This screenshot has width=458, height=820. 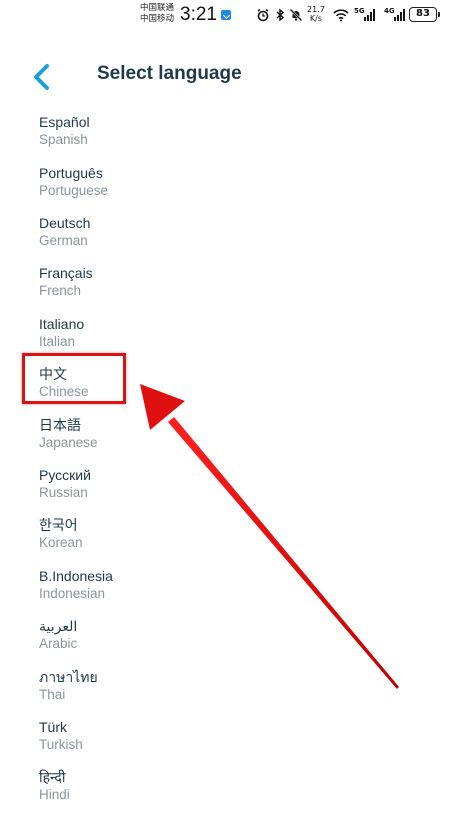 I want to click on language-item-thai: ภาษาไทย Thai, so click(x=189, y=690).